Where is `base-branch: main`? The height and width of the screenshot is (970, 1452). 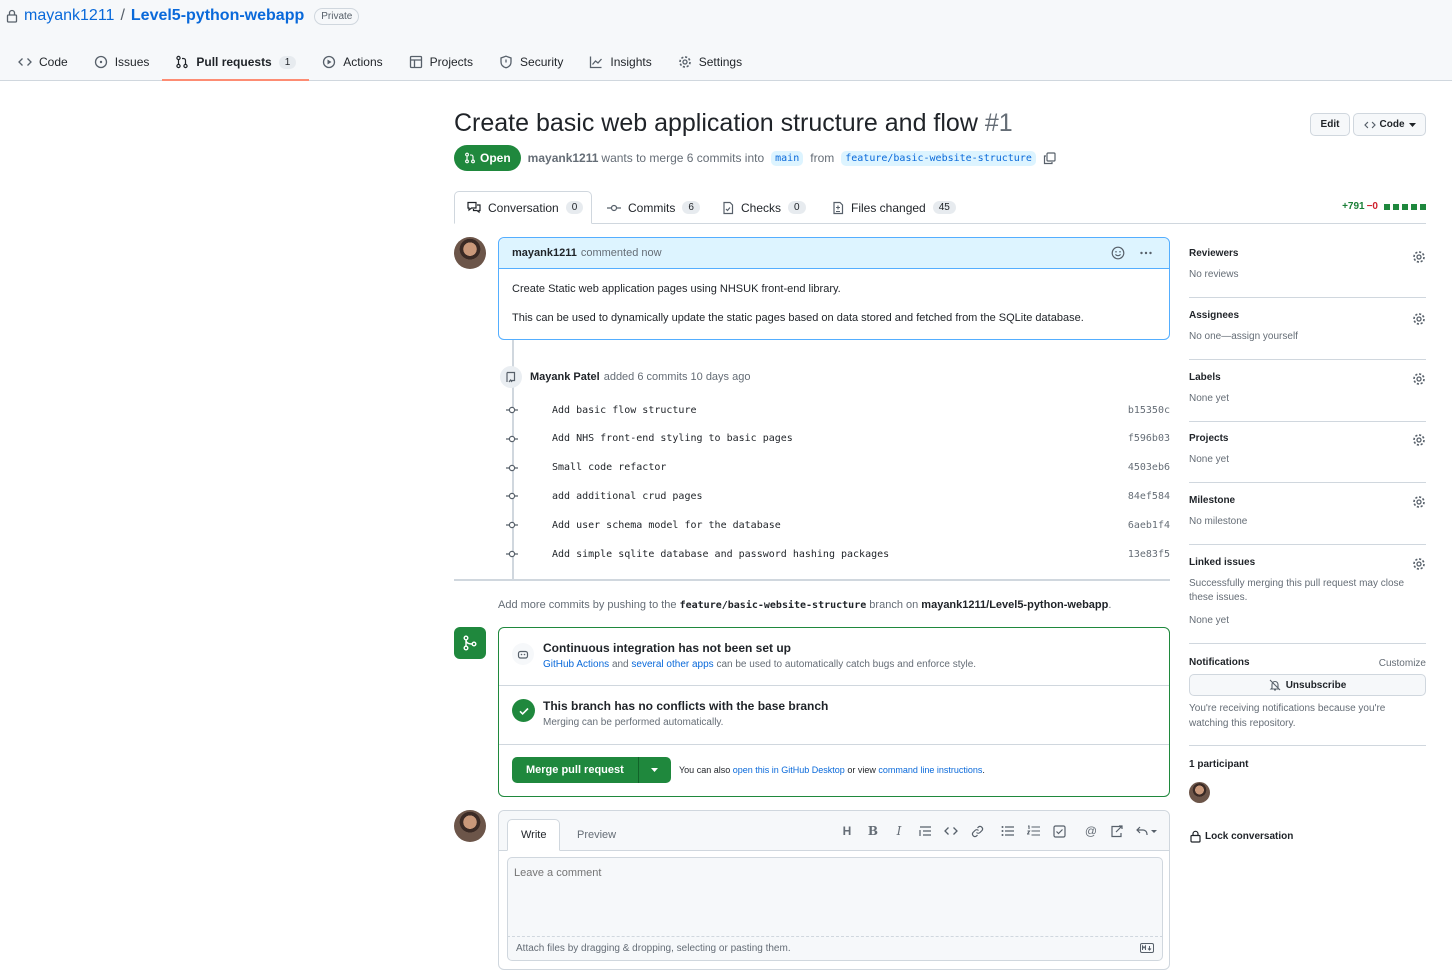
base-branch: main is located at coordinates (787, 158).